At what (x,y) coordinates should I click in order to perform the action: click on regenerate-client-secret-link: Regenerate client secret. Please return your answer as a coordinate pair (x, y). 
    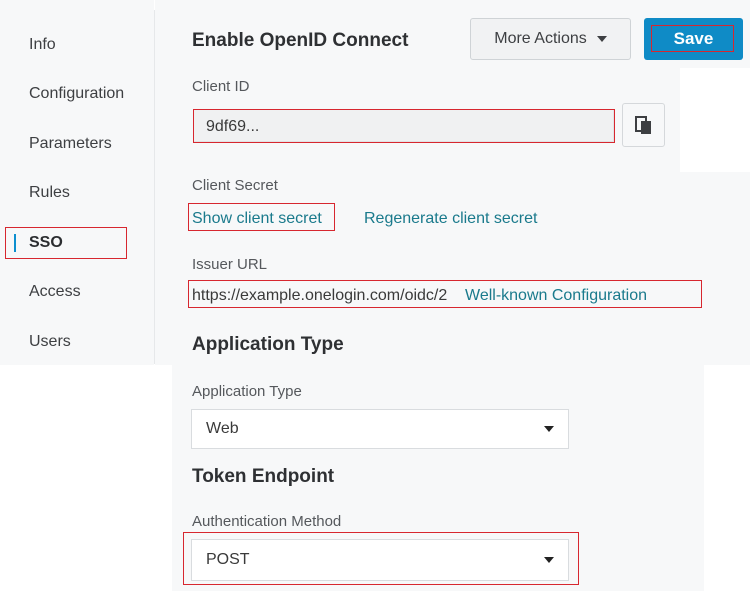
    Looking at the image, I should click on (450, 219).